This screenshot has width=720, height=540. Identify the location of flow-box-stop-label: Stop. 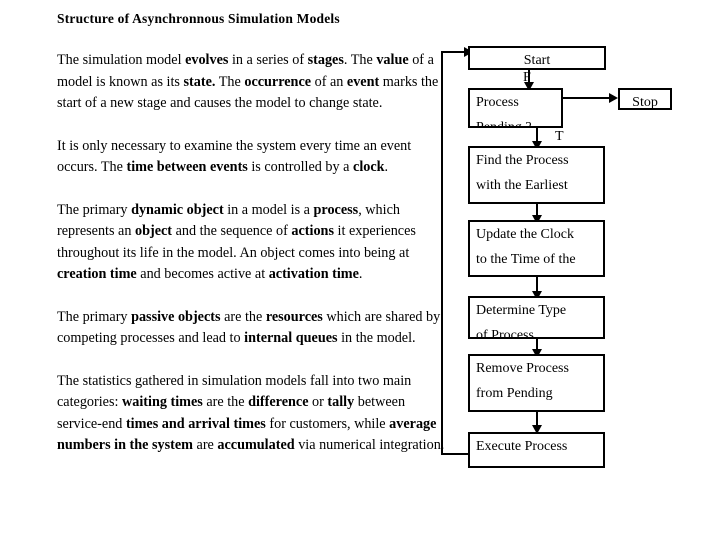
(645, 102).